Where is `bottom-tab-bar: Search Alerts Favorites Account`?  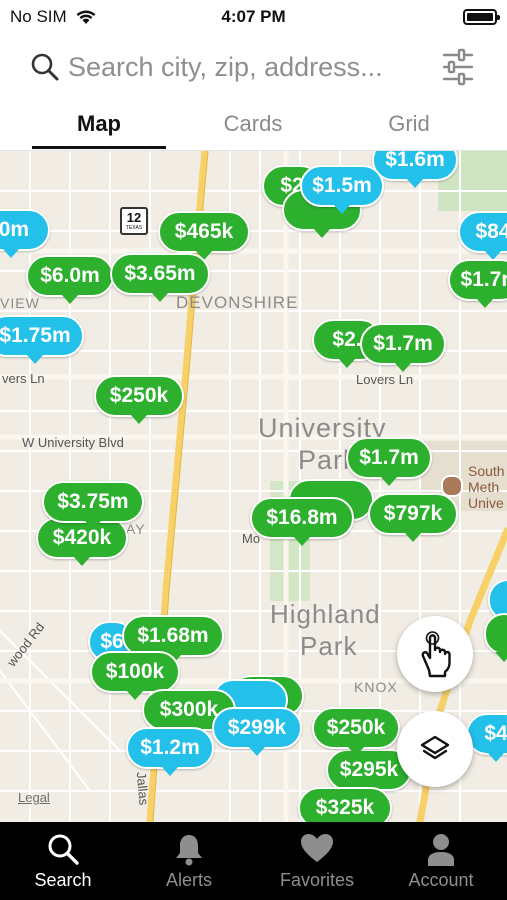 bottom-tab-bar: Search Alerts Favorites Account is located at coordinates (253, 861).